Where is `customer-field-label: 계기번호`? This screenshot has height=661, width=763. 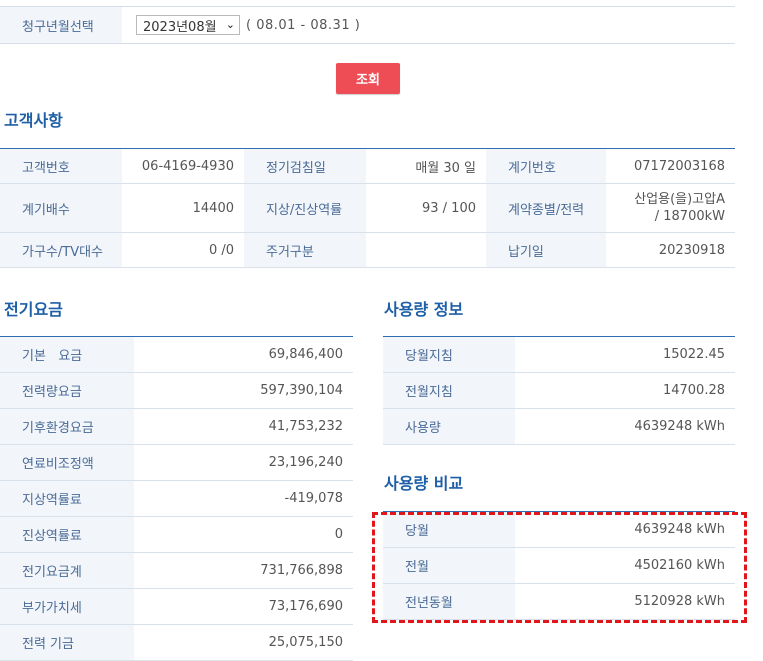 customer-field-label: 계기번호 is located at coordinates (546, 166).